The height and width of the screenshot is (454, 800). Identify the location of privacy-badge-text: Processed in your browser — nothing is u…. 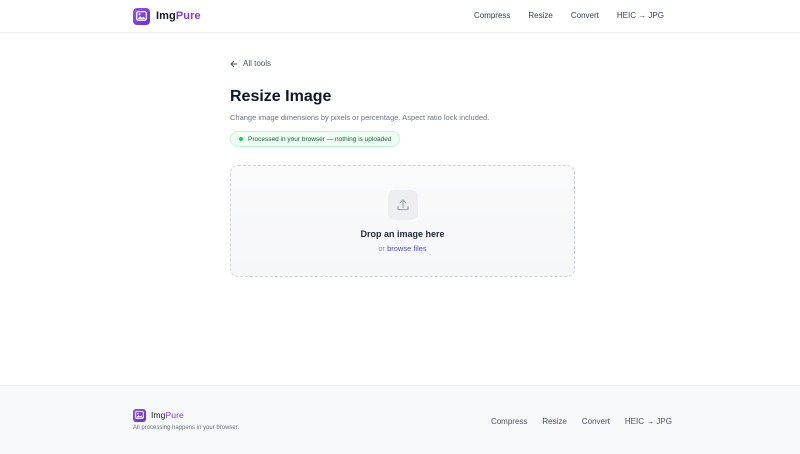
(320, 139).